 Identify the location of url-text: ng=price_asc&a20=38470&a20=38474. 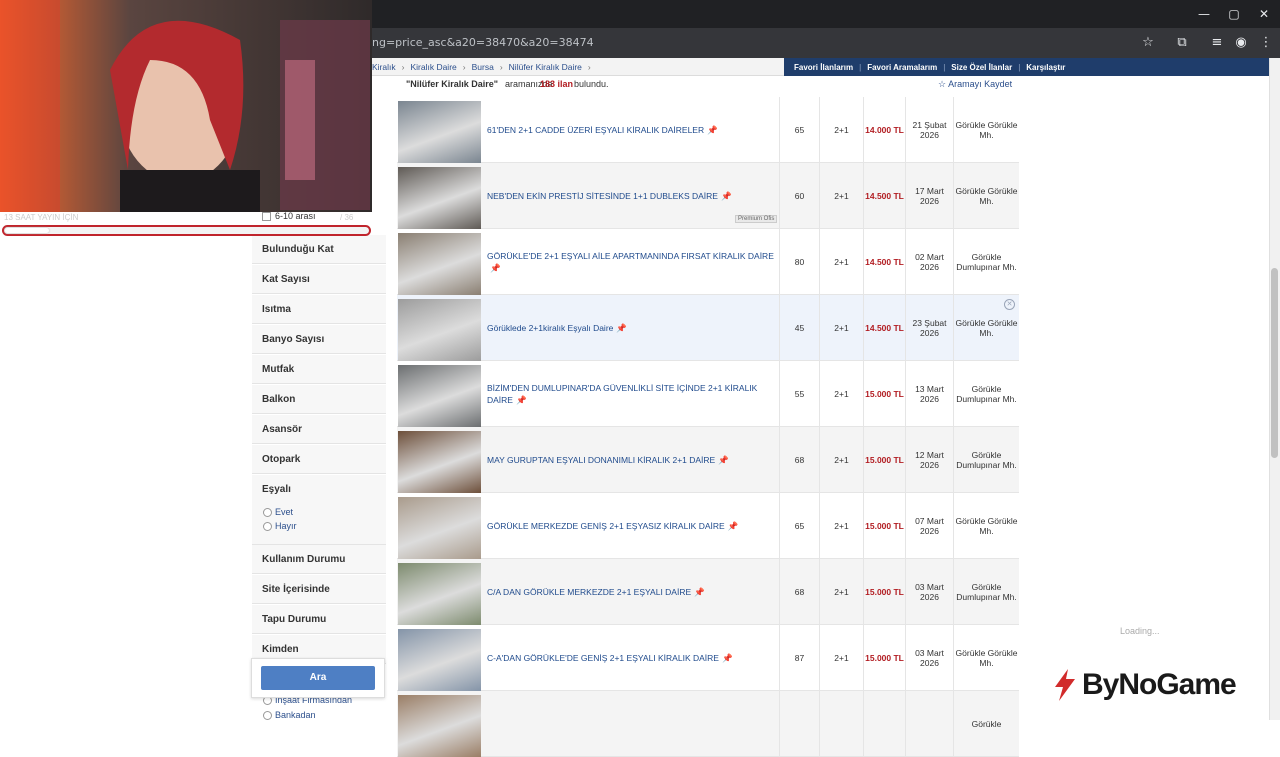
(483, 42).